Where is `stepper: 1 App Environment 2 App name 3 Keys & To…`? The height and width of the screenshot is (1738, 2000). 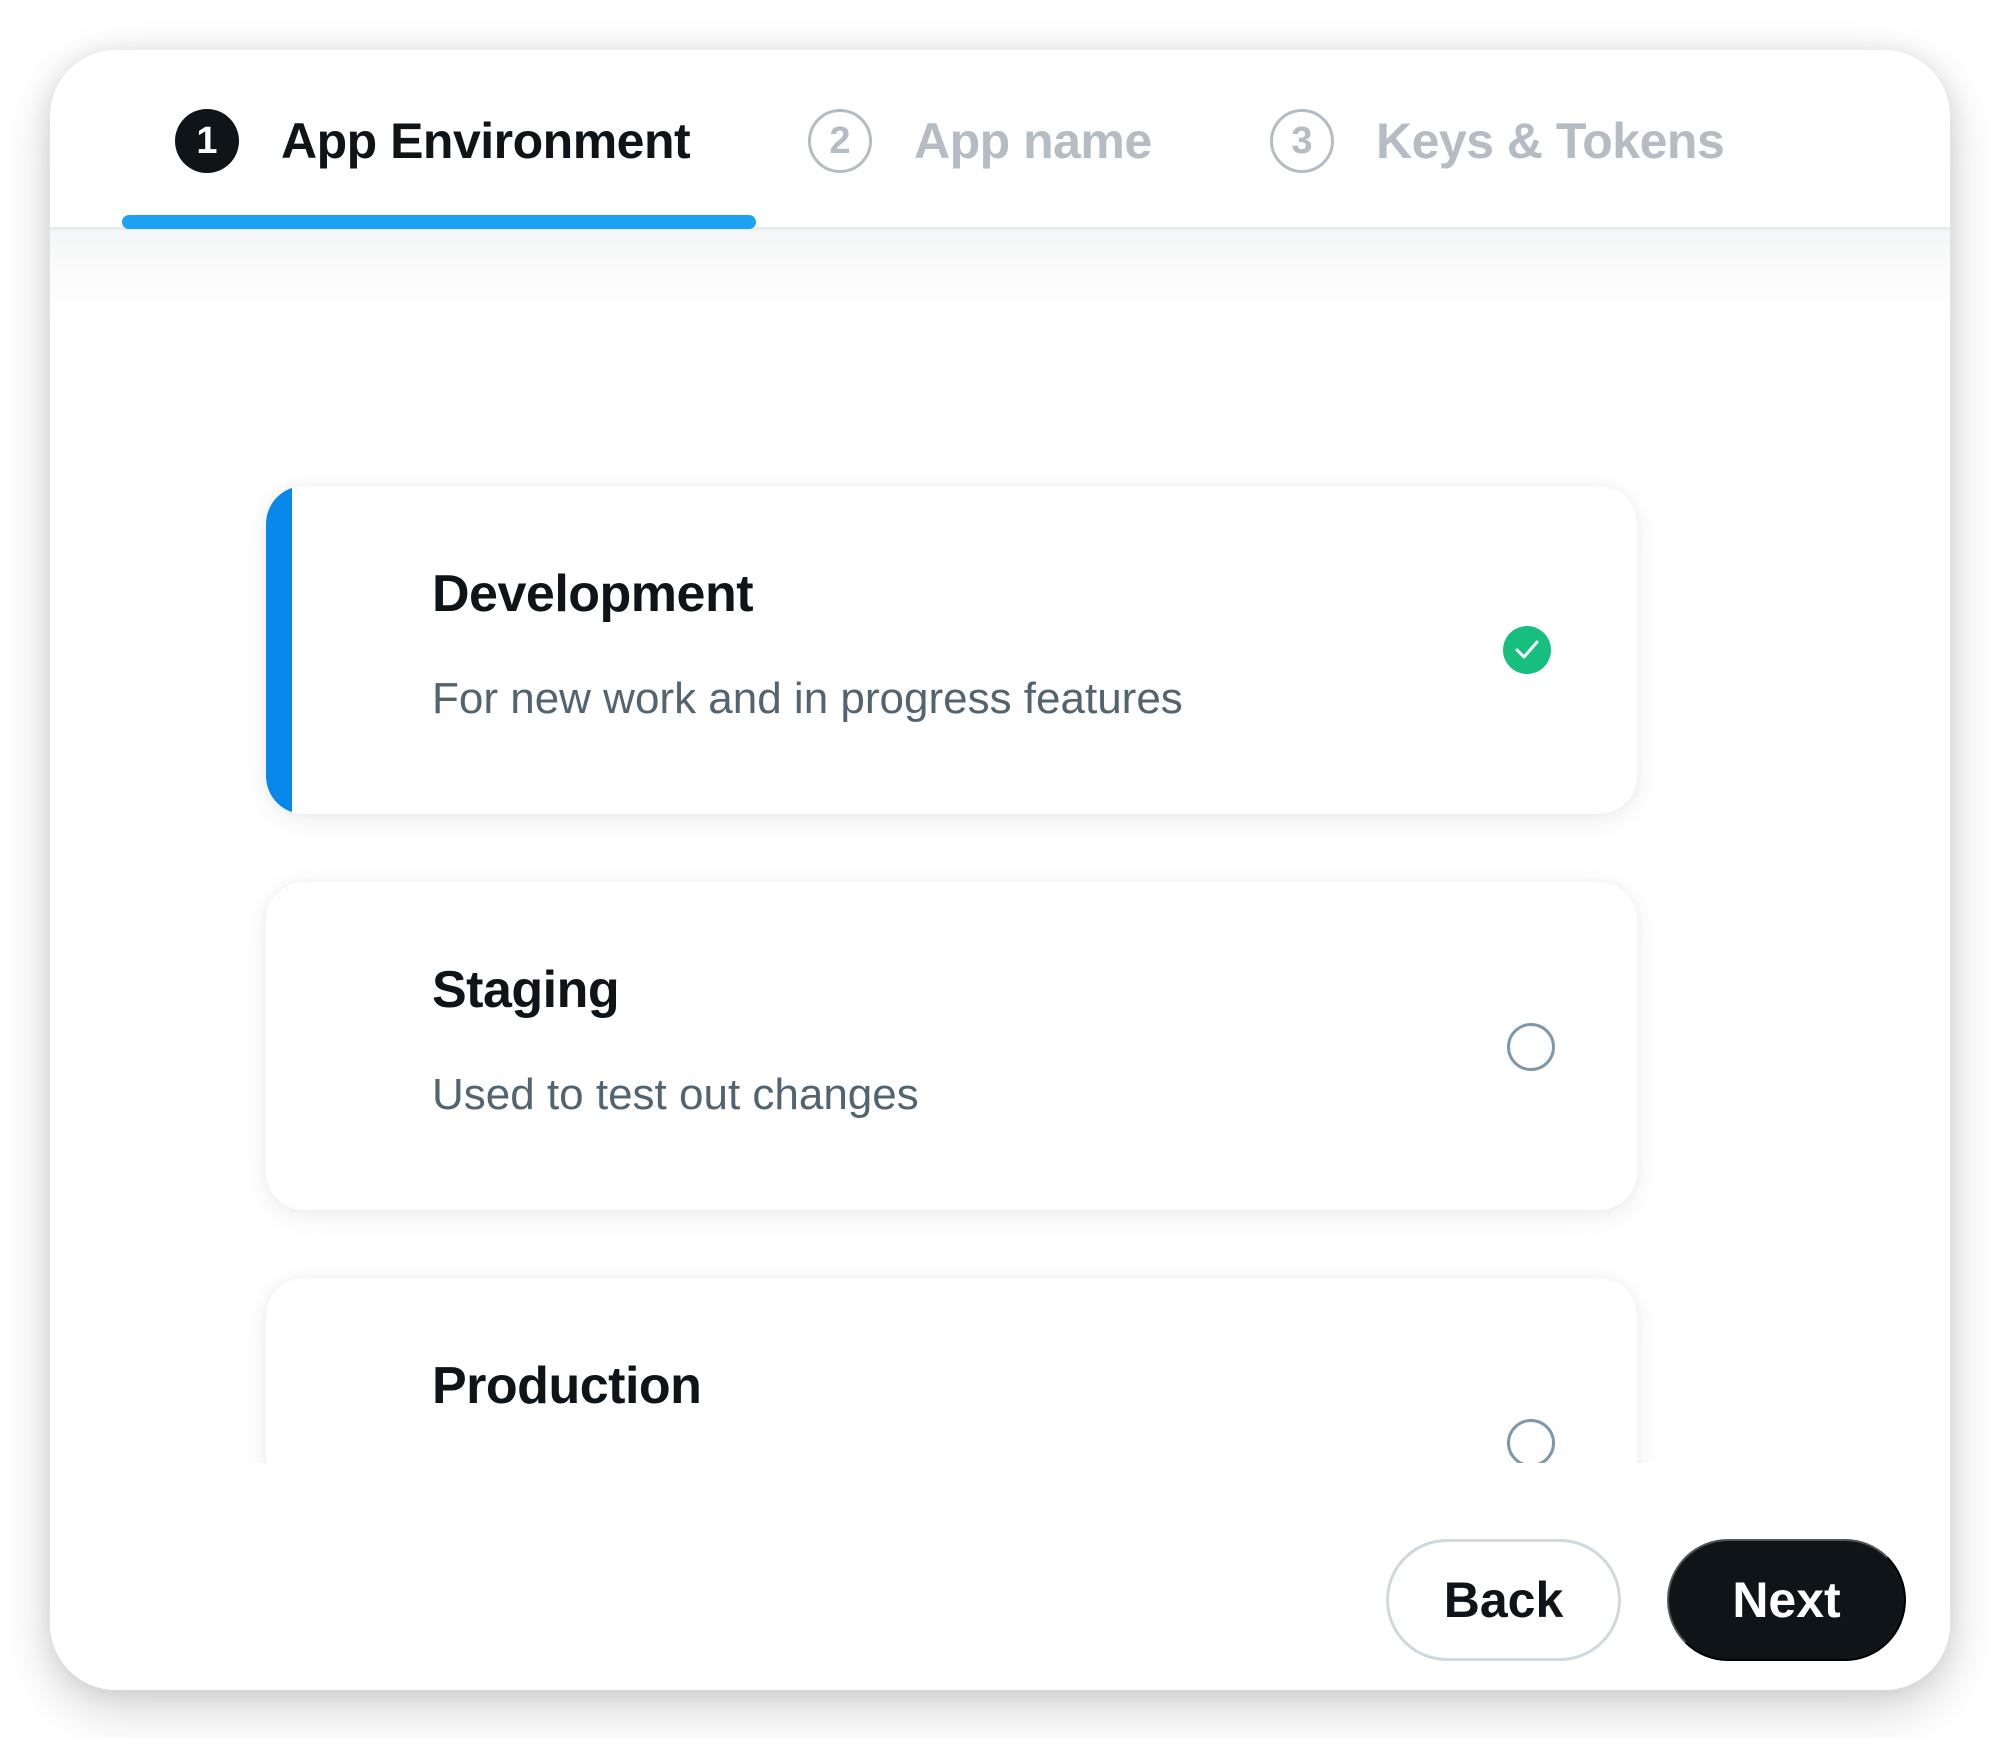
stepper: 1 App Environment 2 App name 3 Keys & To… is located at coordinates (1000, 140).